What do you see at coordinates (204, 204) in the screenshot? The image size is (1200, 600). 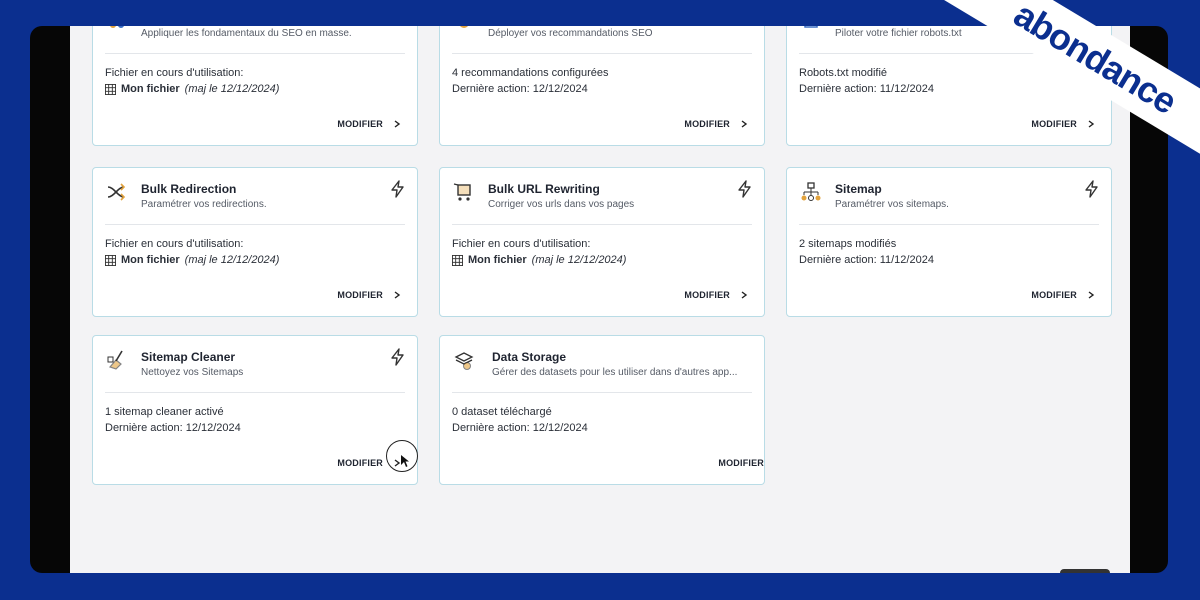 I see `card-subtitle: Paramétrer vos redirections.` at bounding box center [204, 204].